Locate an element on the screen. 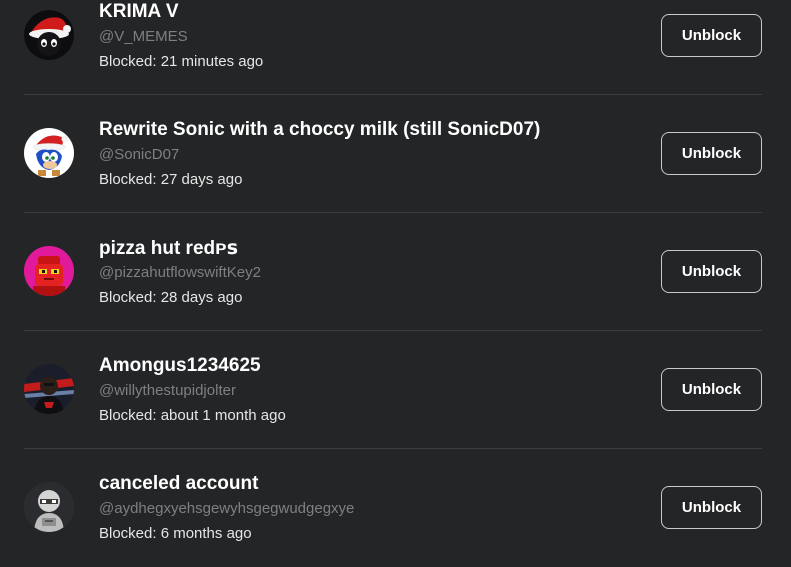  blocked-timestamp: Blocked: 21 minutes ago is located at coordinates (181, 61).